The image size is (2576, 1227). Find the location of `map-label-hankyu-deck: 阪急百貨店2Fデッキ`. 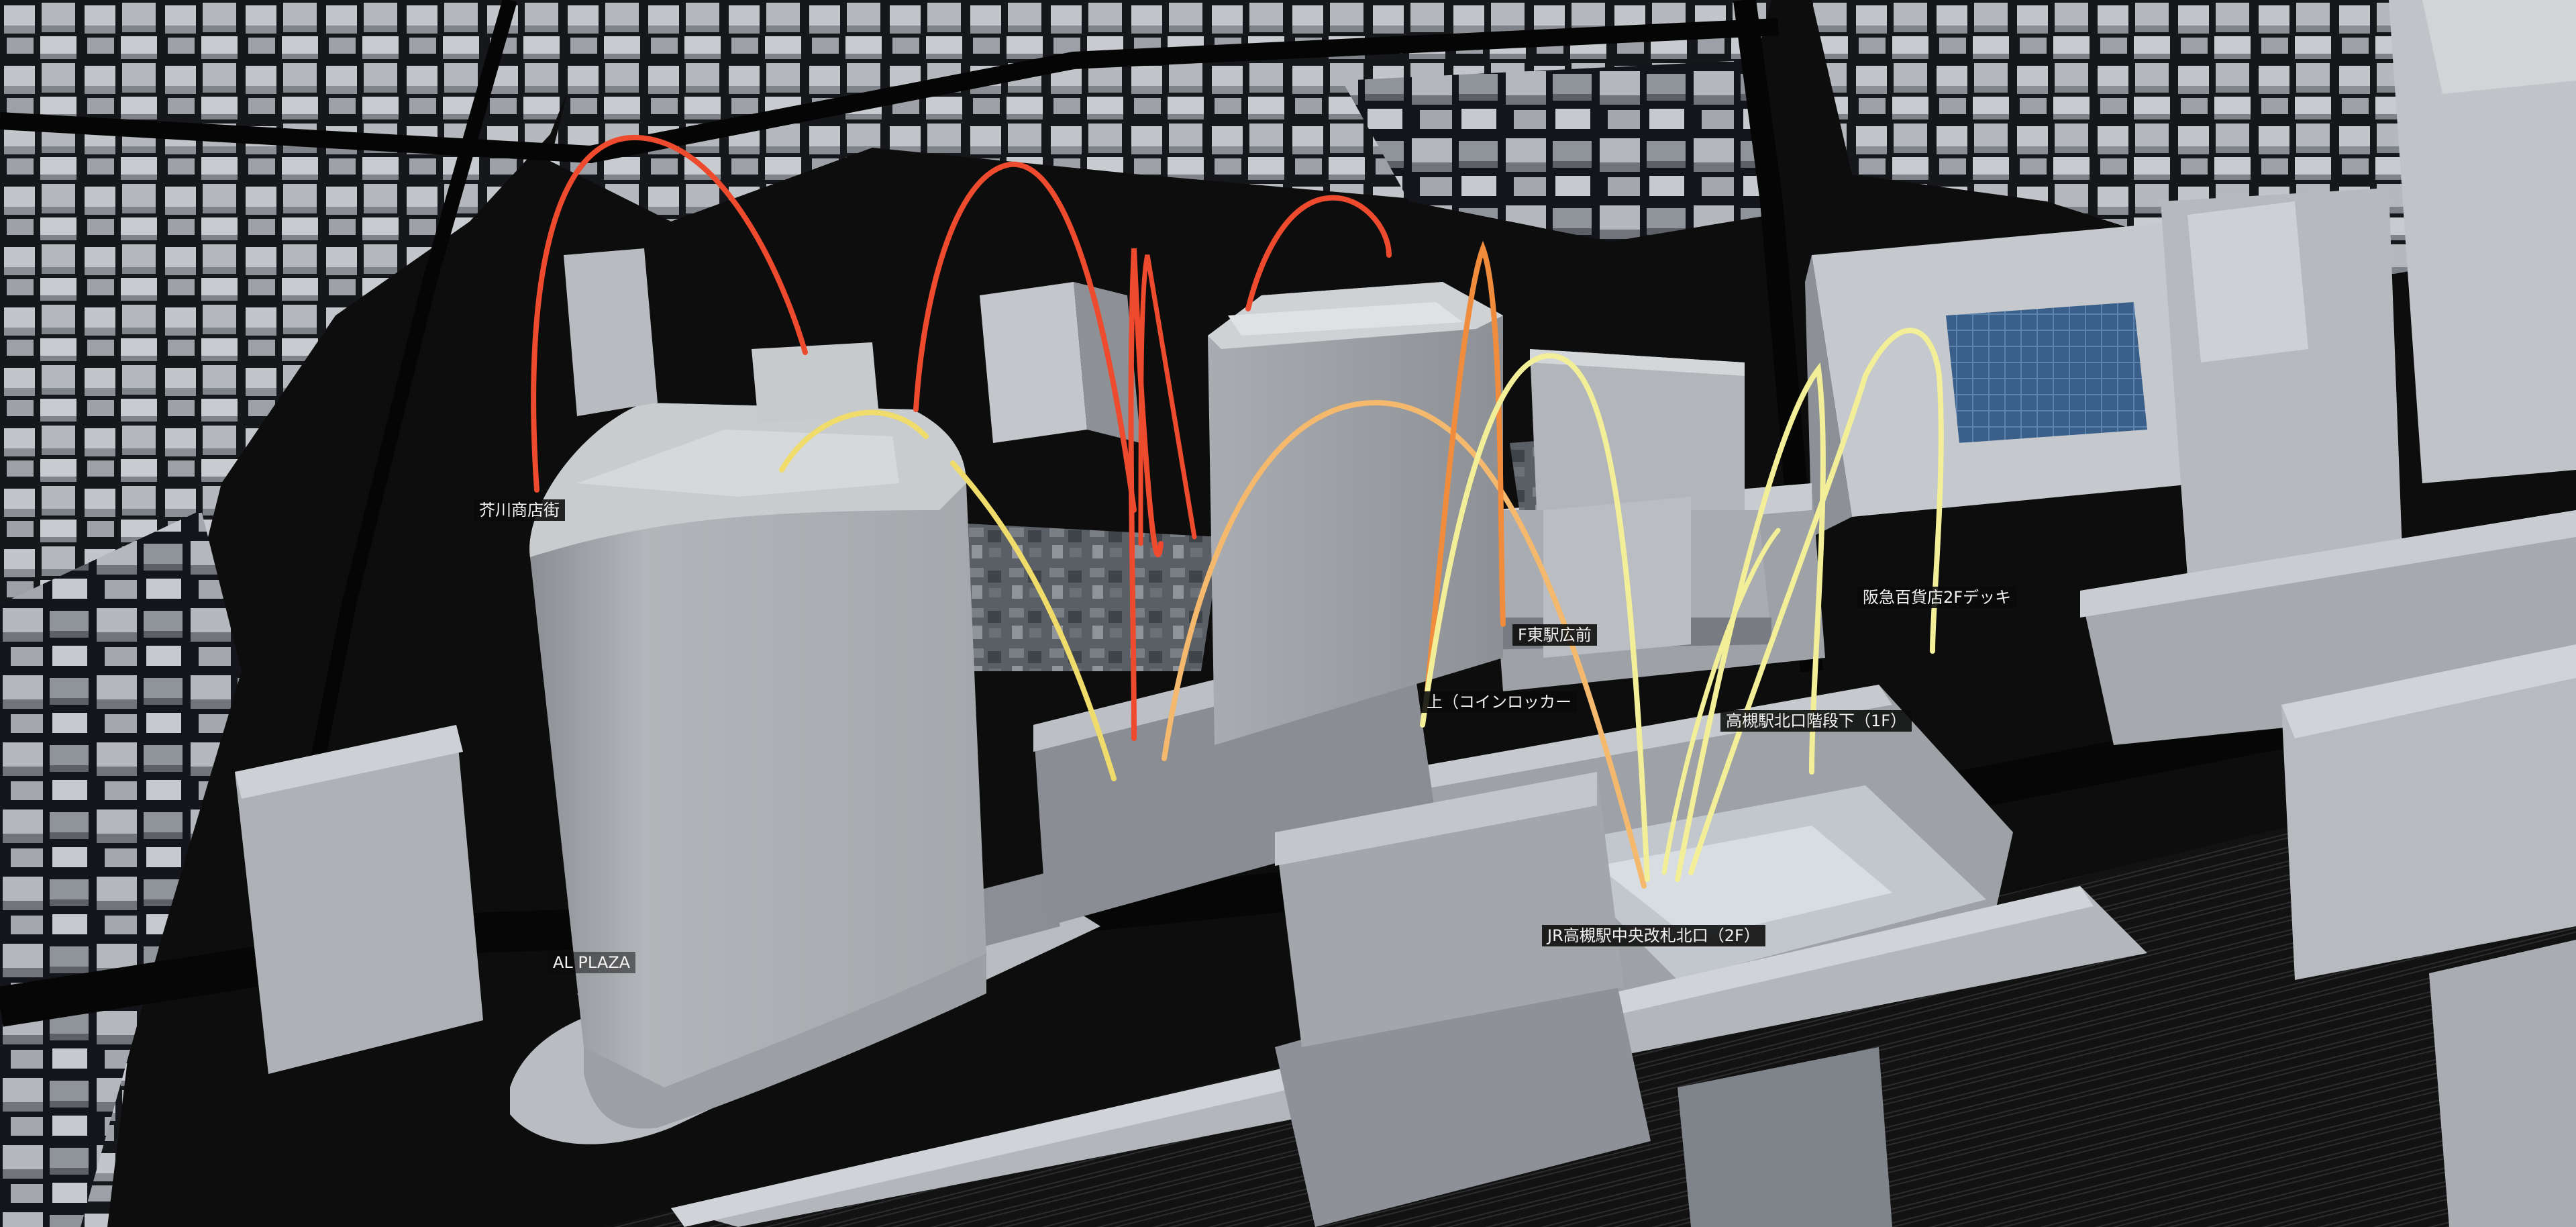

map-label-hankyu-deck: 阪急百貨店2Fデッキ is located at coordinates (1937, 597).